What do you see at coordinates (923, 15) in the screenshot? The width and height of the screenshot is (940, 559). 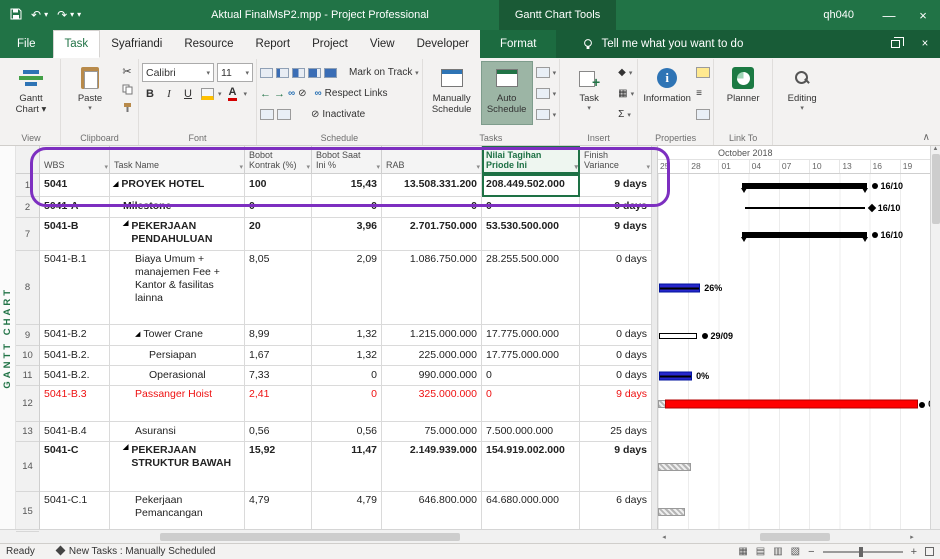 I see `close-button: ×` at bounding box center [923, 15].